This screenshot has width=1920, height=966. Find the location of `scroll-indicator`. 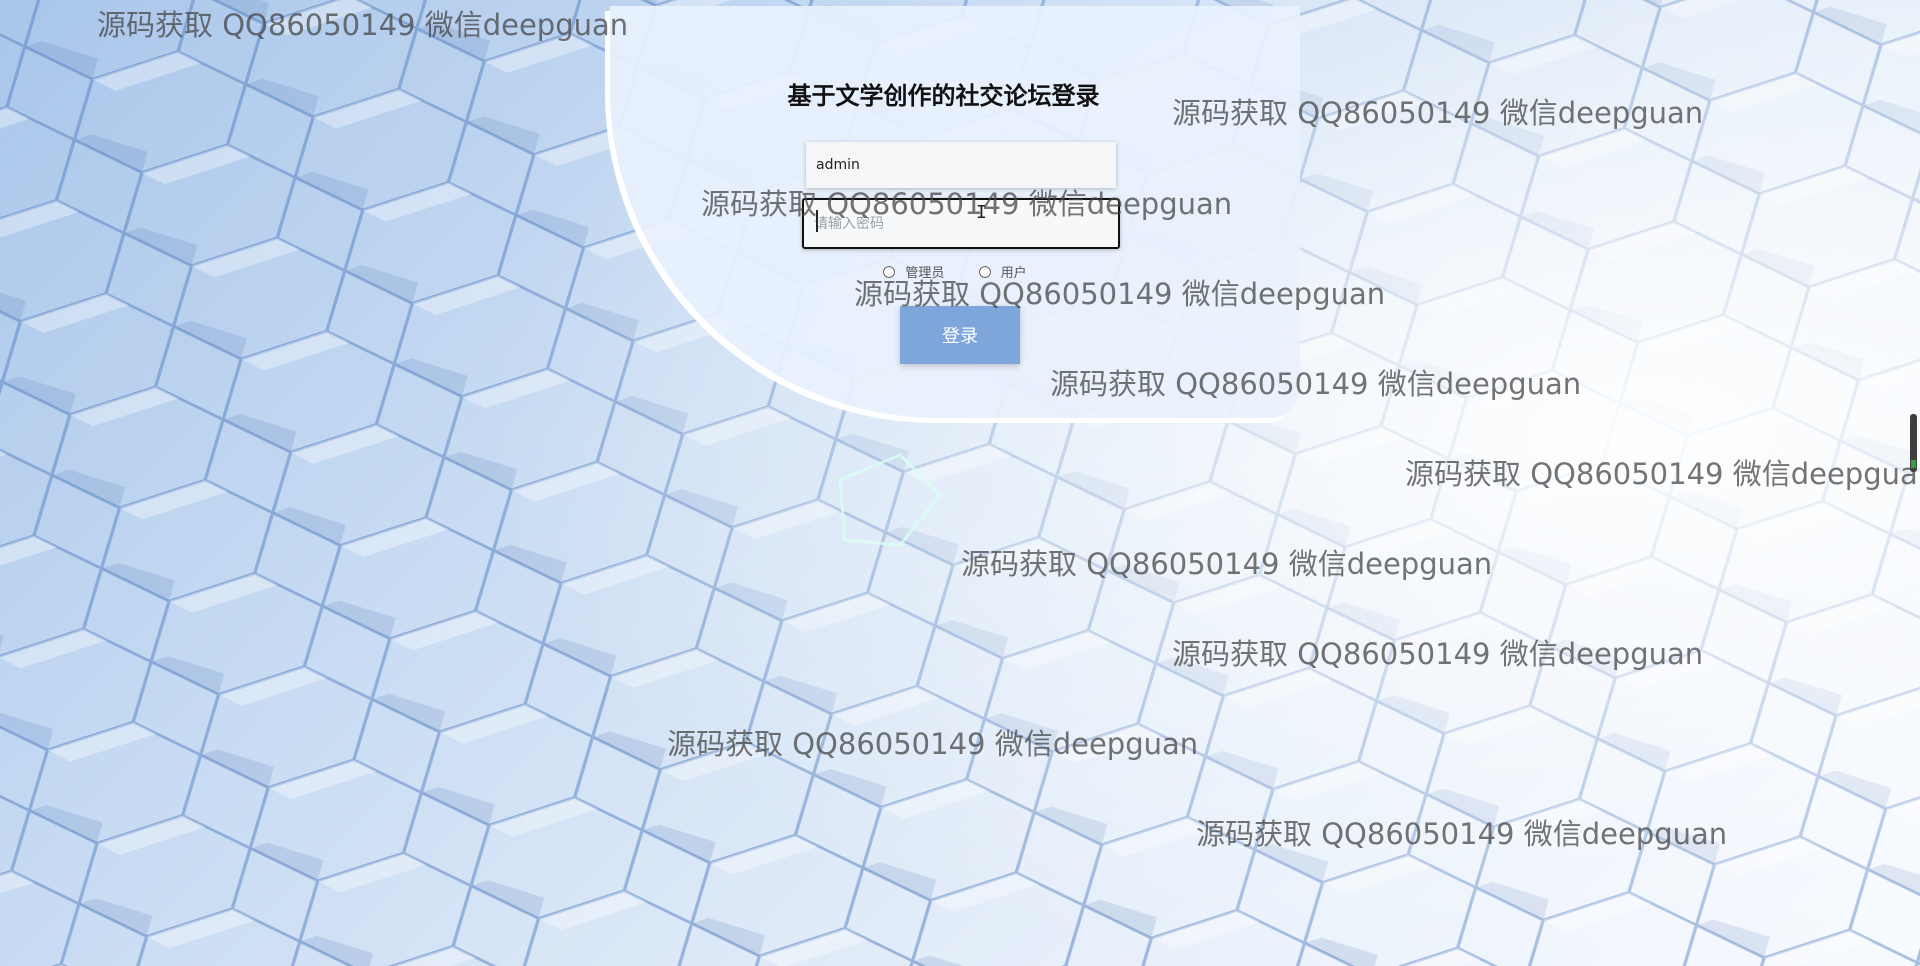

scroll-indicator is located at coordinates (1913, 443).